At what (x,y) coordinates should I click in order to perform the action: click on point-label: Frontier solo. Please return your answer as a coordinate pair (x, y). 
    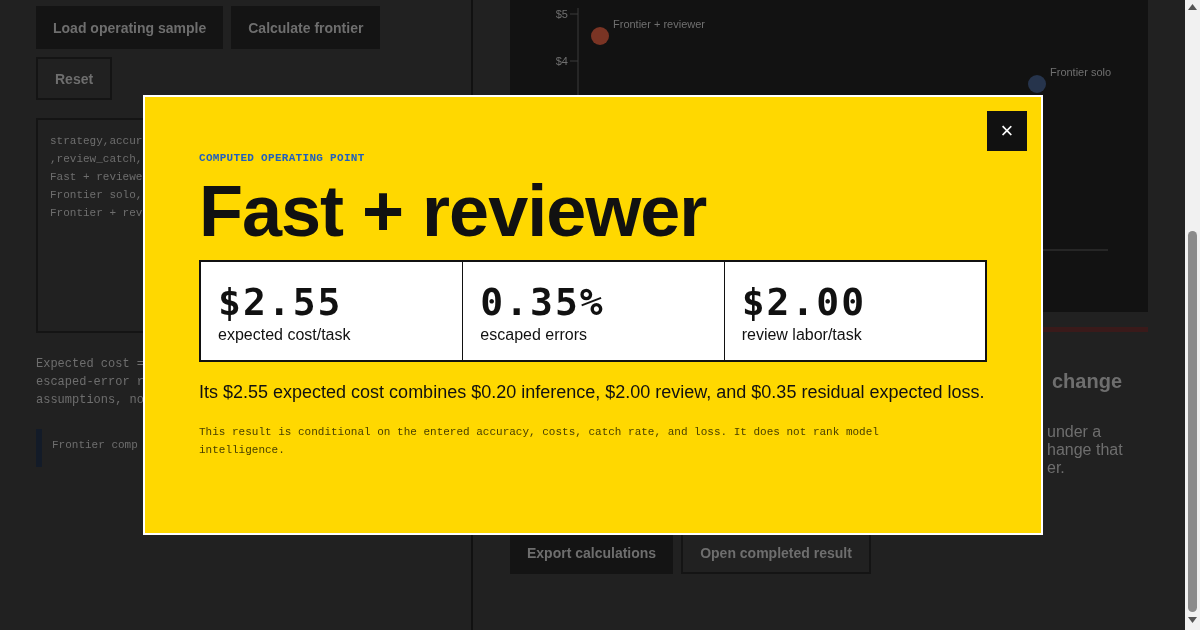
    Looking at the image, I should click on (1081, 72).